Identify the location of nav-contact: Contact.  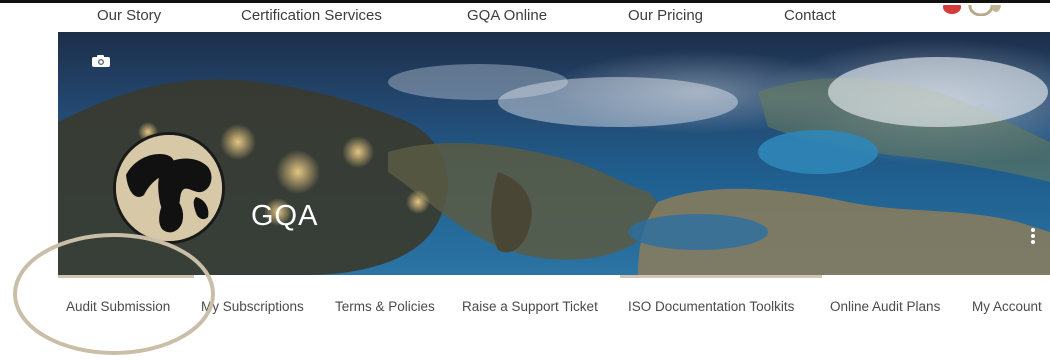
(810, 15).